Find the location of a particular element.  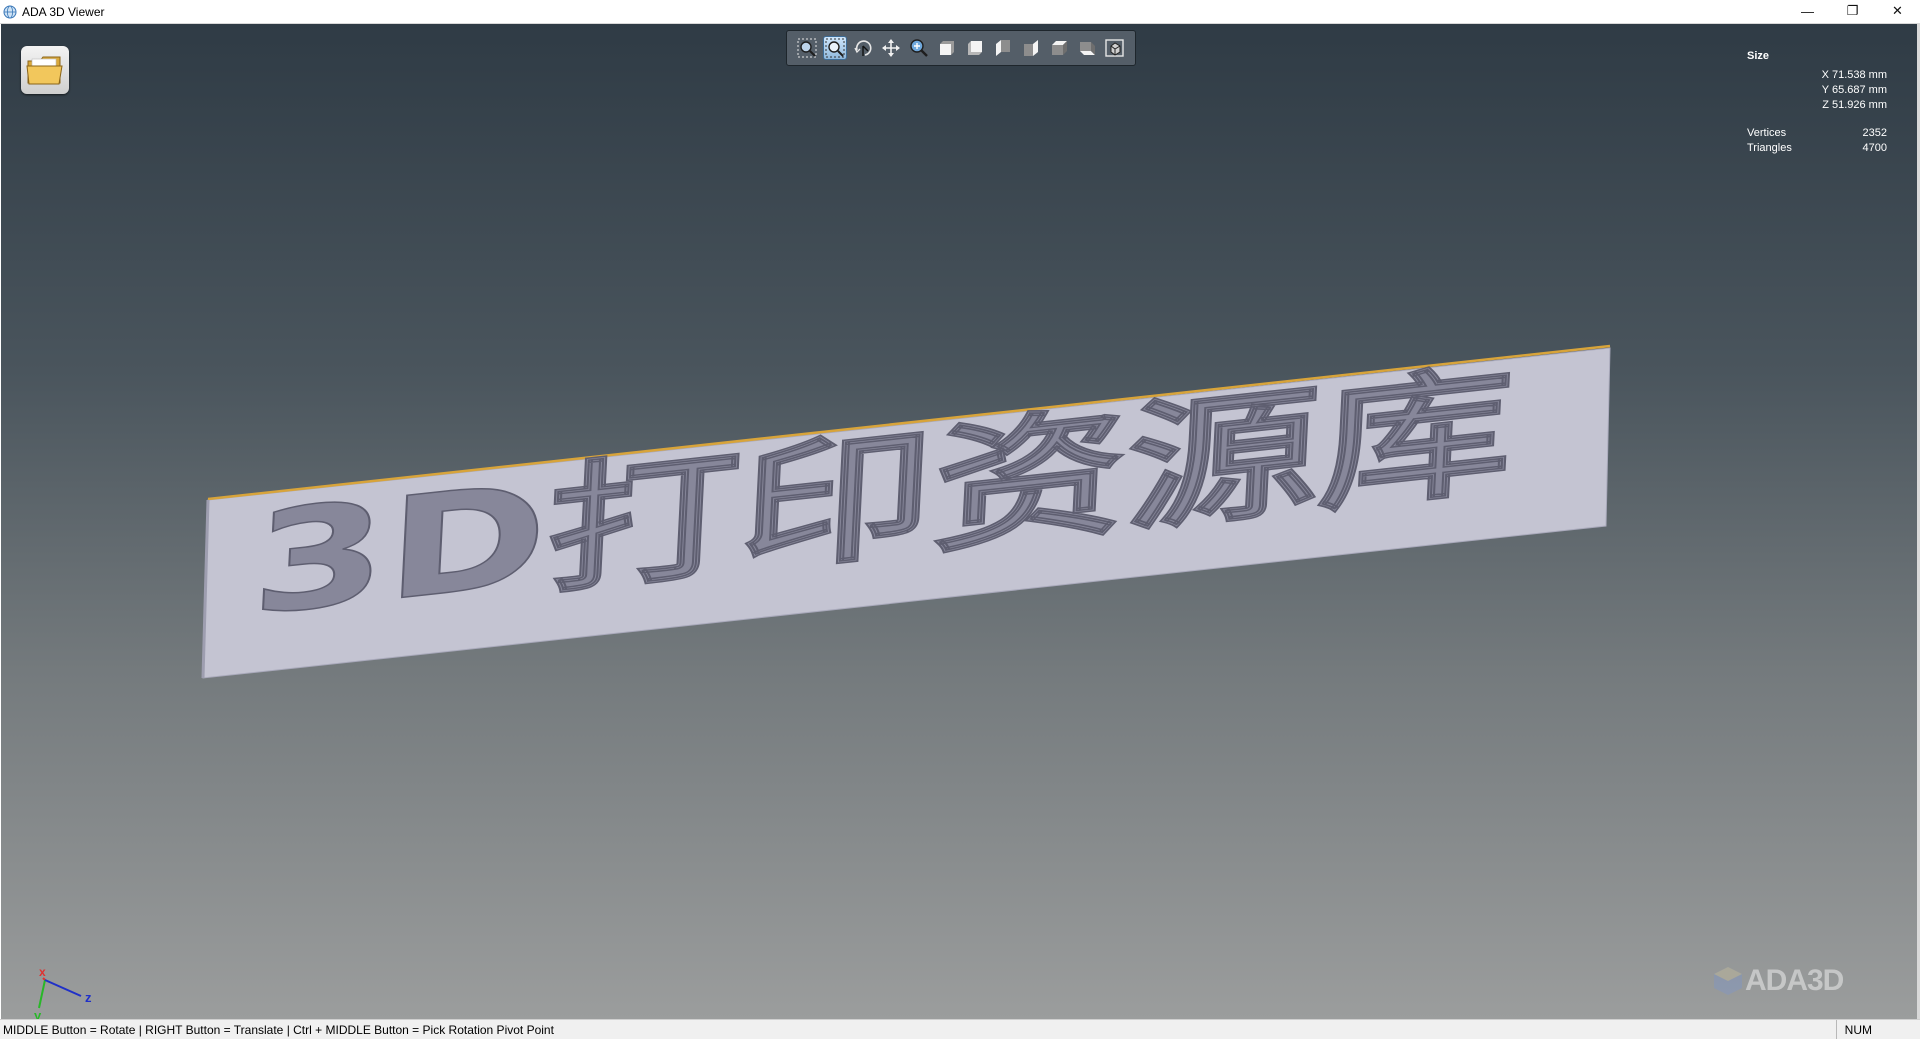

axis-triad: x y z is located at coordinates (63, 992).